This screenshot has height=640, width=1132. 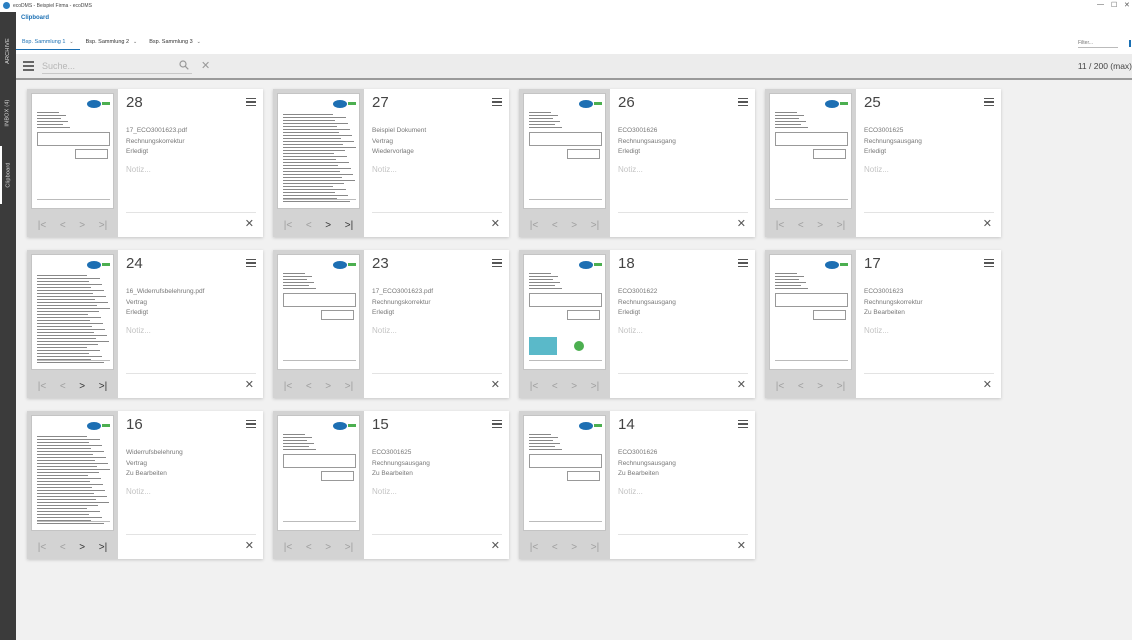 What do you see at coordinates (28, 66) in the screenshot?
I see `hamburger-menu-icon` at bounding box center [28, 66].